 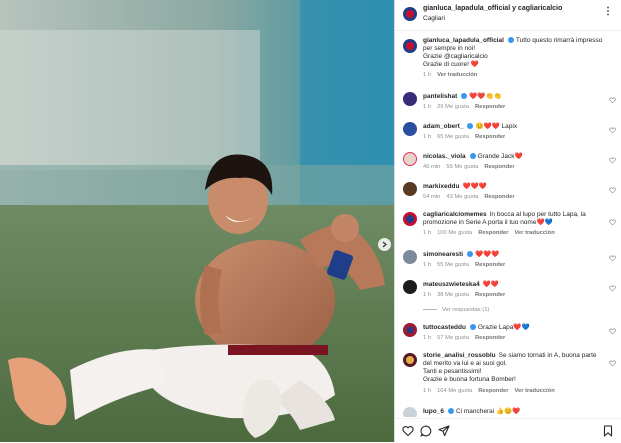 I want to click on comment-likes: 164 Me gusta, so click(x=454, y=391).